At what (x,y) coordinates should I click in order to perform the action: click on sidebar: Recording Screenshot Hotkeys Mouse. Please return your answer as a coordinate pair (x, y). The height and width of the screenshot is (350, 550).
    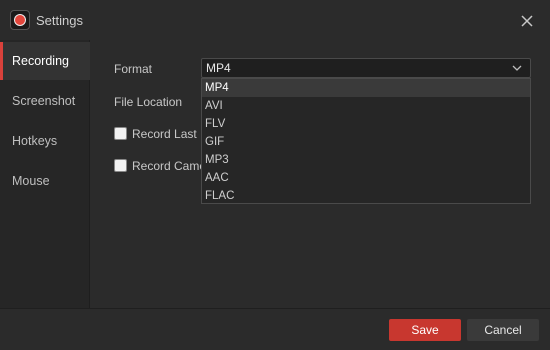
    Looking at the image, I should click on (45, 174).